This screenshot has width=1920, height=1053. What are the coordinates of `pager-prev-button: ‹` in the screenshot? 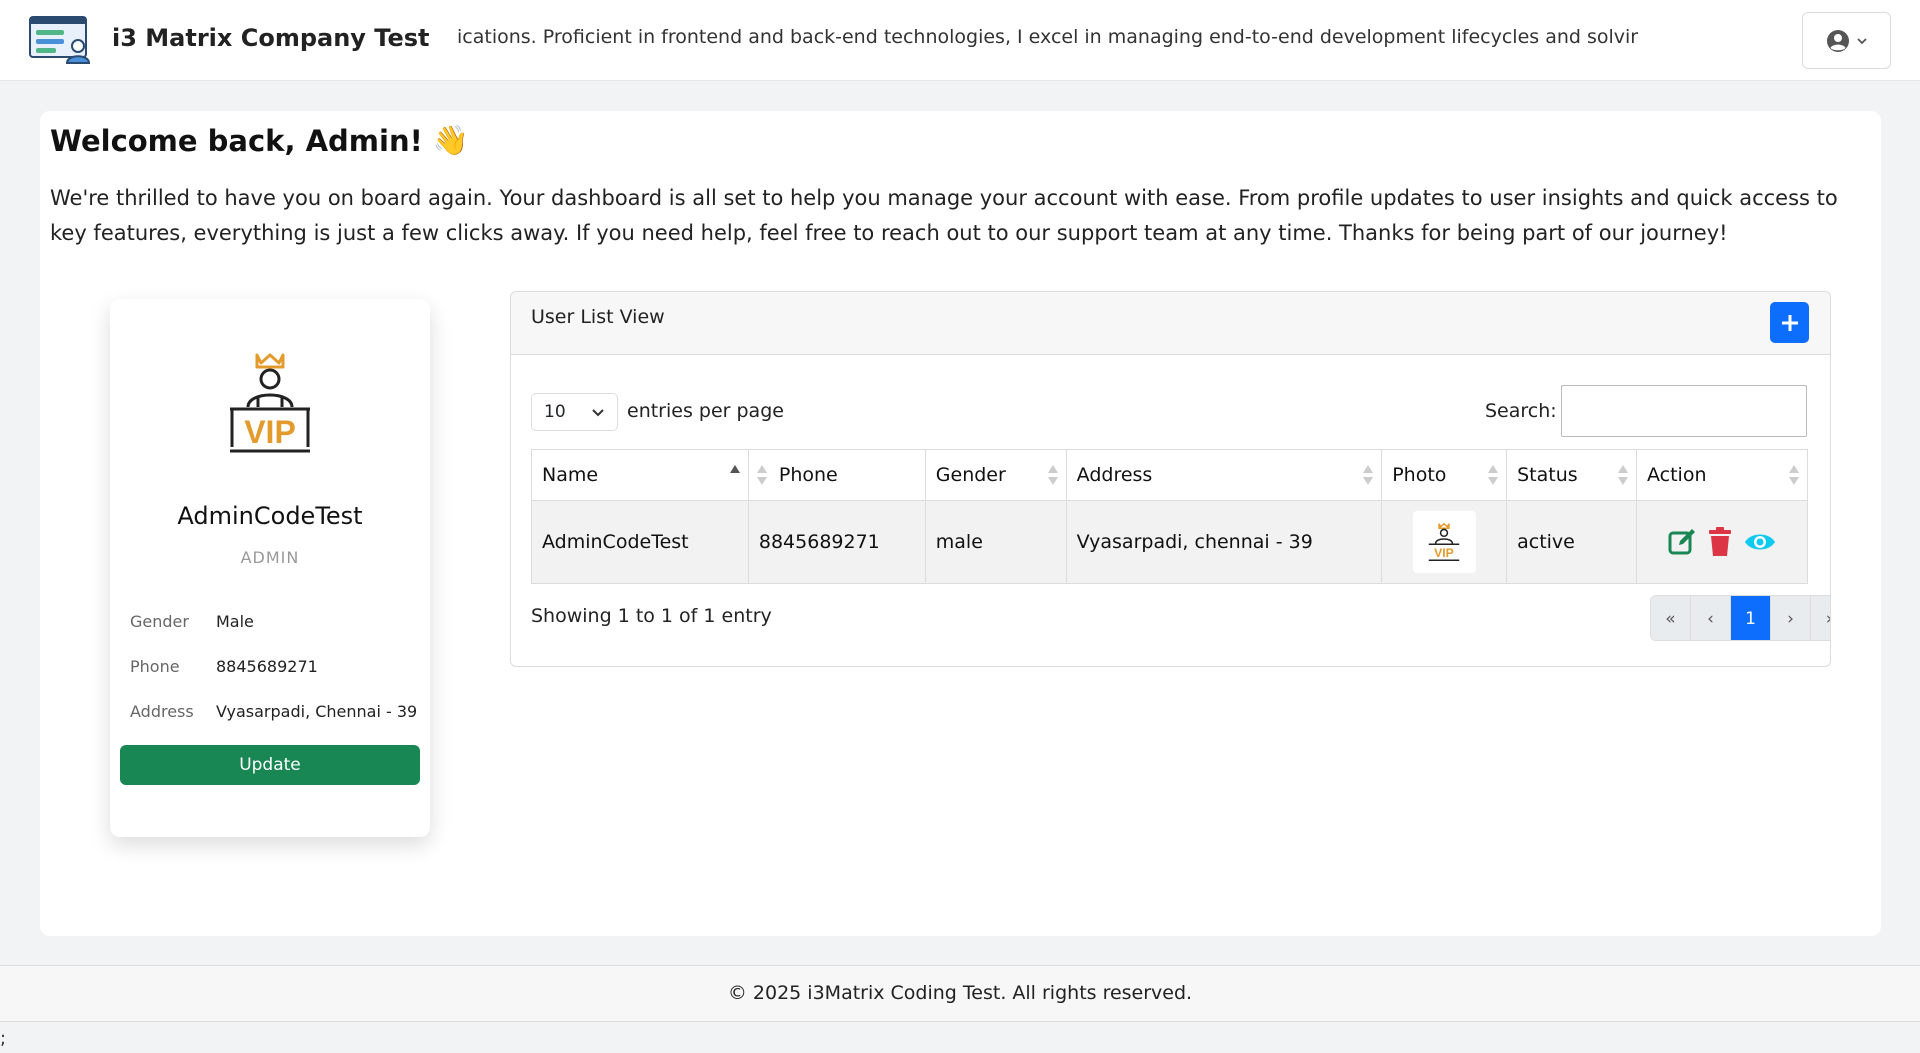 It's located at (1711, 618).